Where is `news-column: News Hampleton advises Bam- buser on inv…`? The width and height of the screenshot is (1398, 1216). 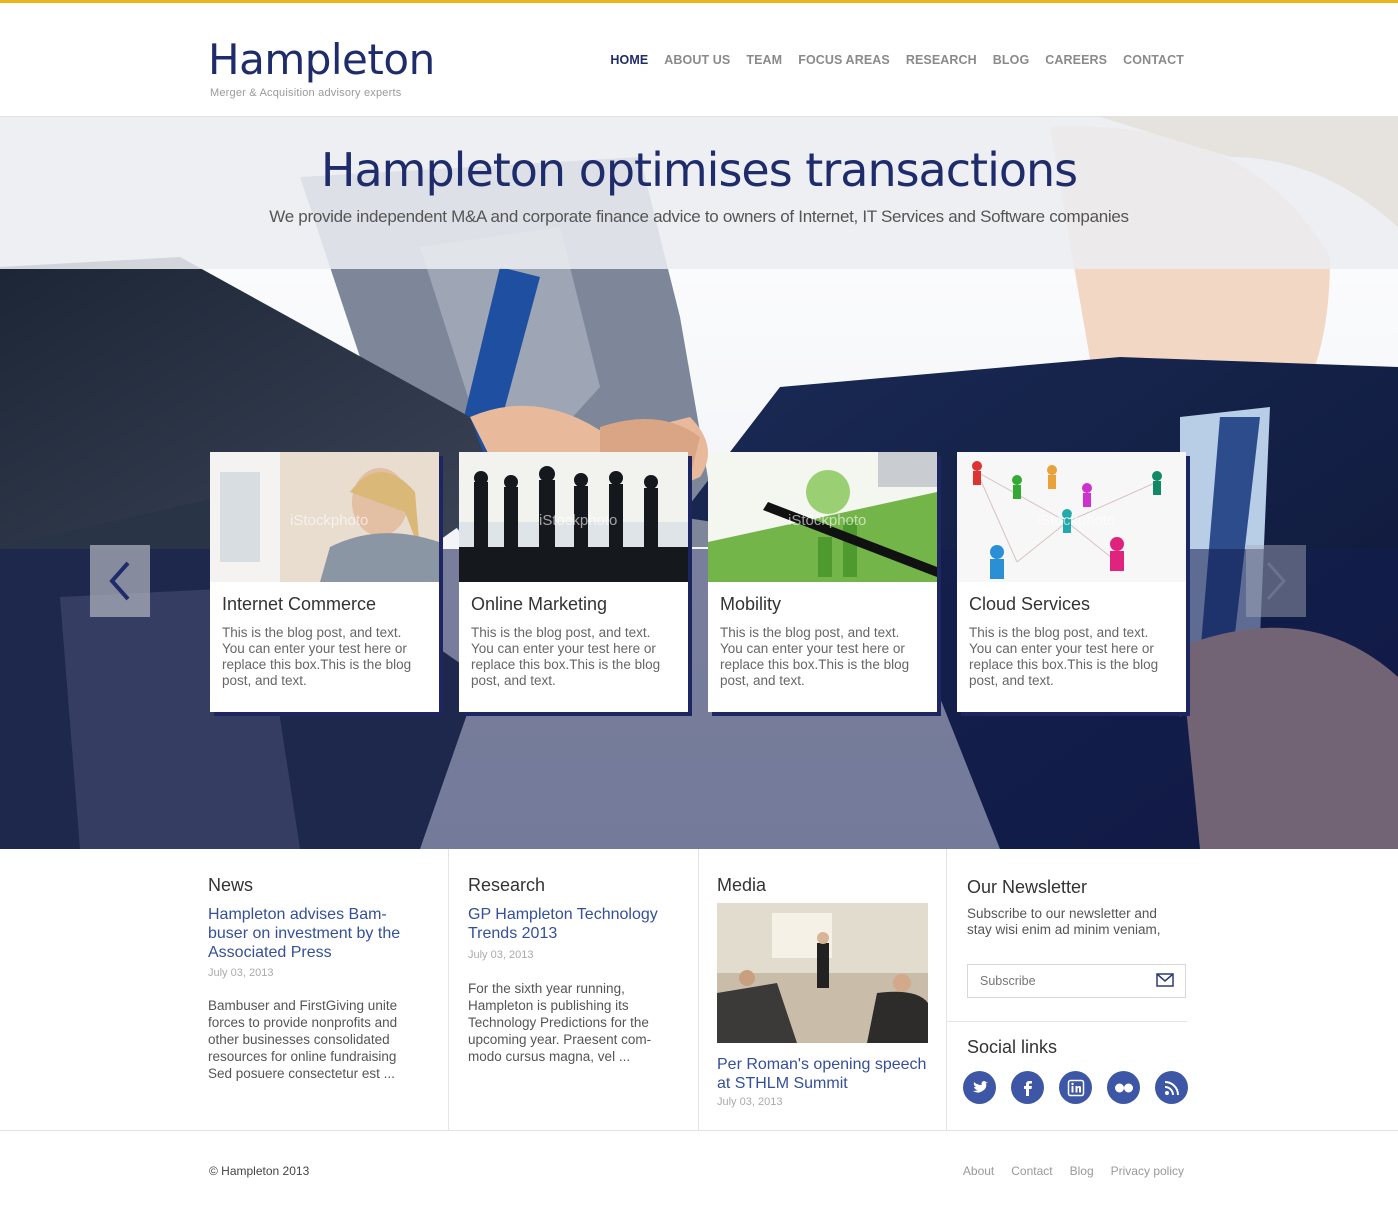
news-column: News Hampleton advises Bam- buser on inv… is located at coordinates (328, 990).